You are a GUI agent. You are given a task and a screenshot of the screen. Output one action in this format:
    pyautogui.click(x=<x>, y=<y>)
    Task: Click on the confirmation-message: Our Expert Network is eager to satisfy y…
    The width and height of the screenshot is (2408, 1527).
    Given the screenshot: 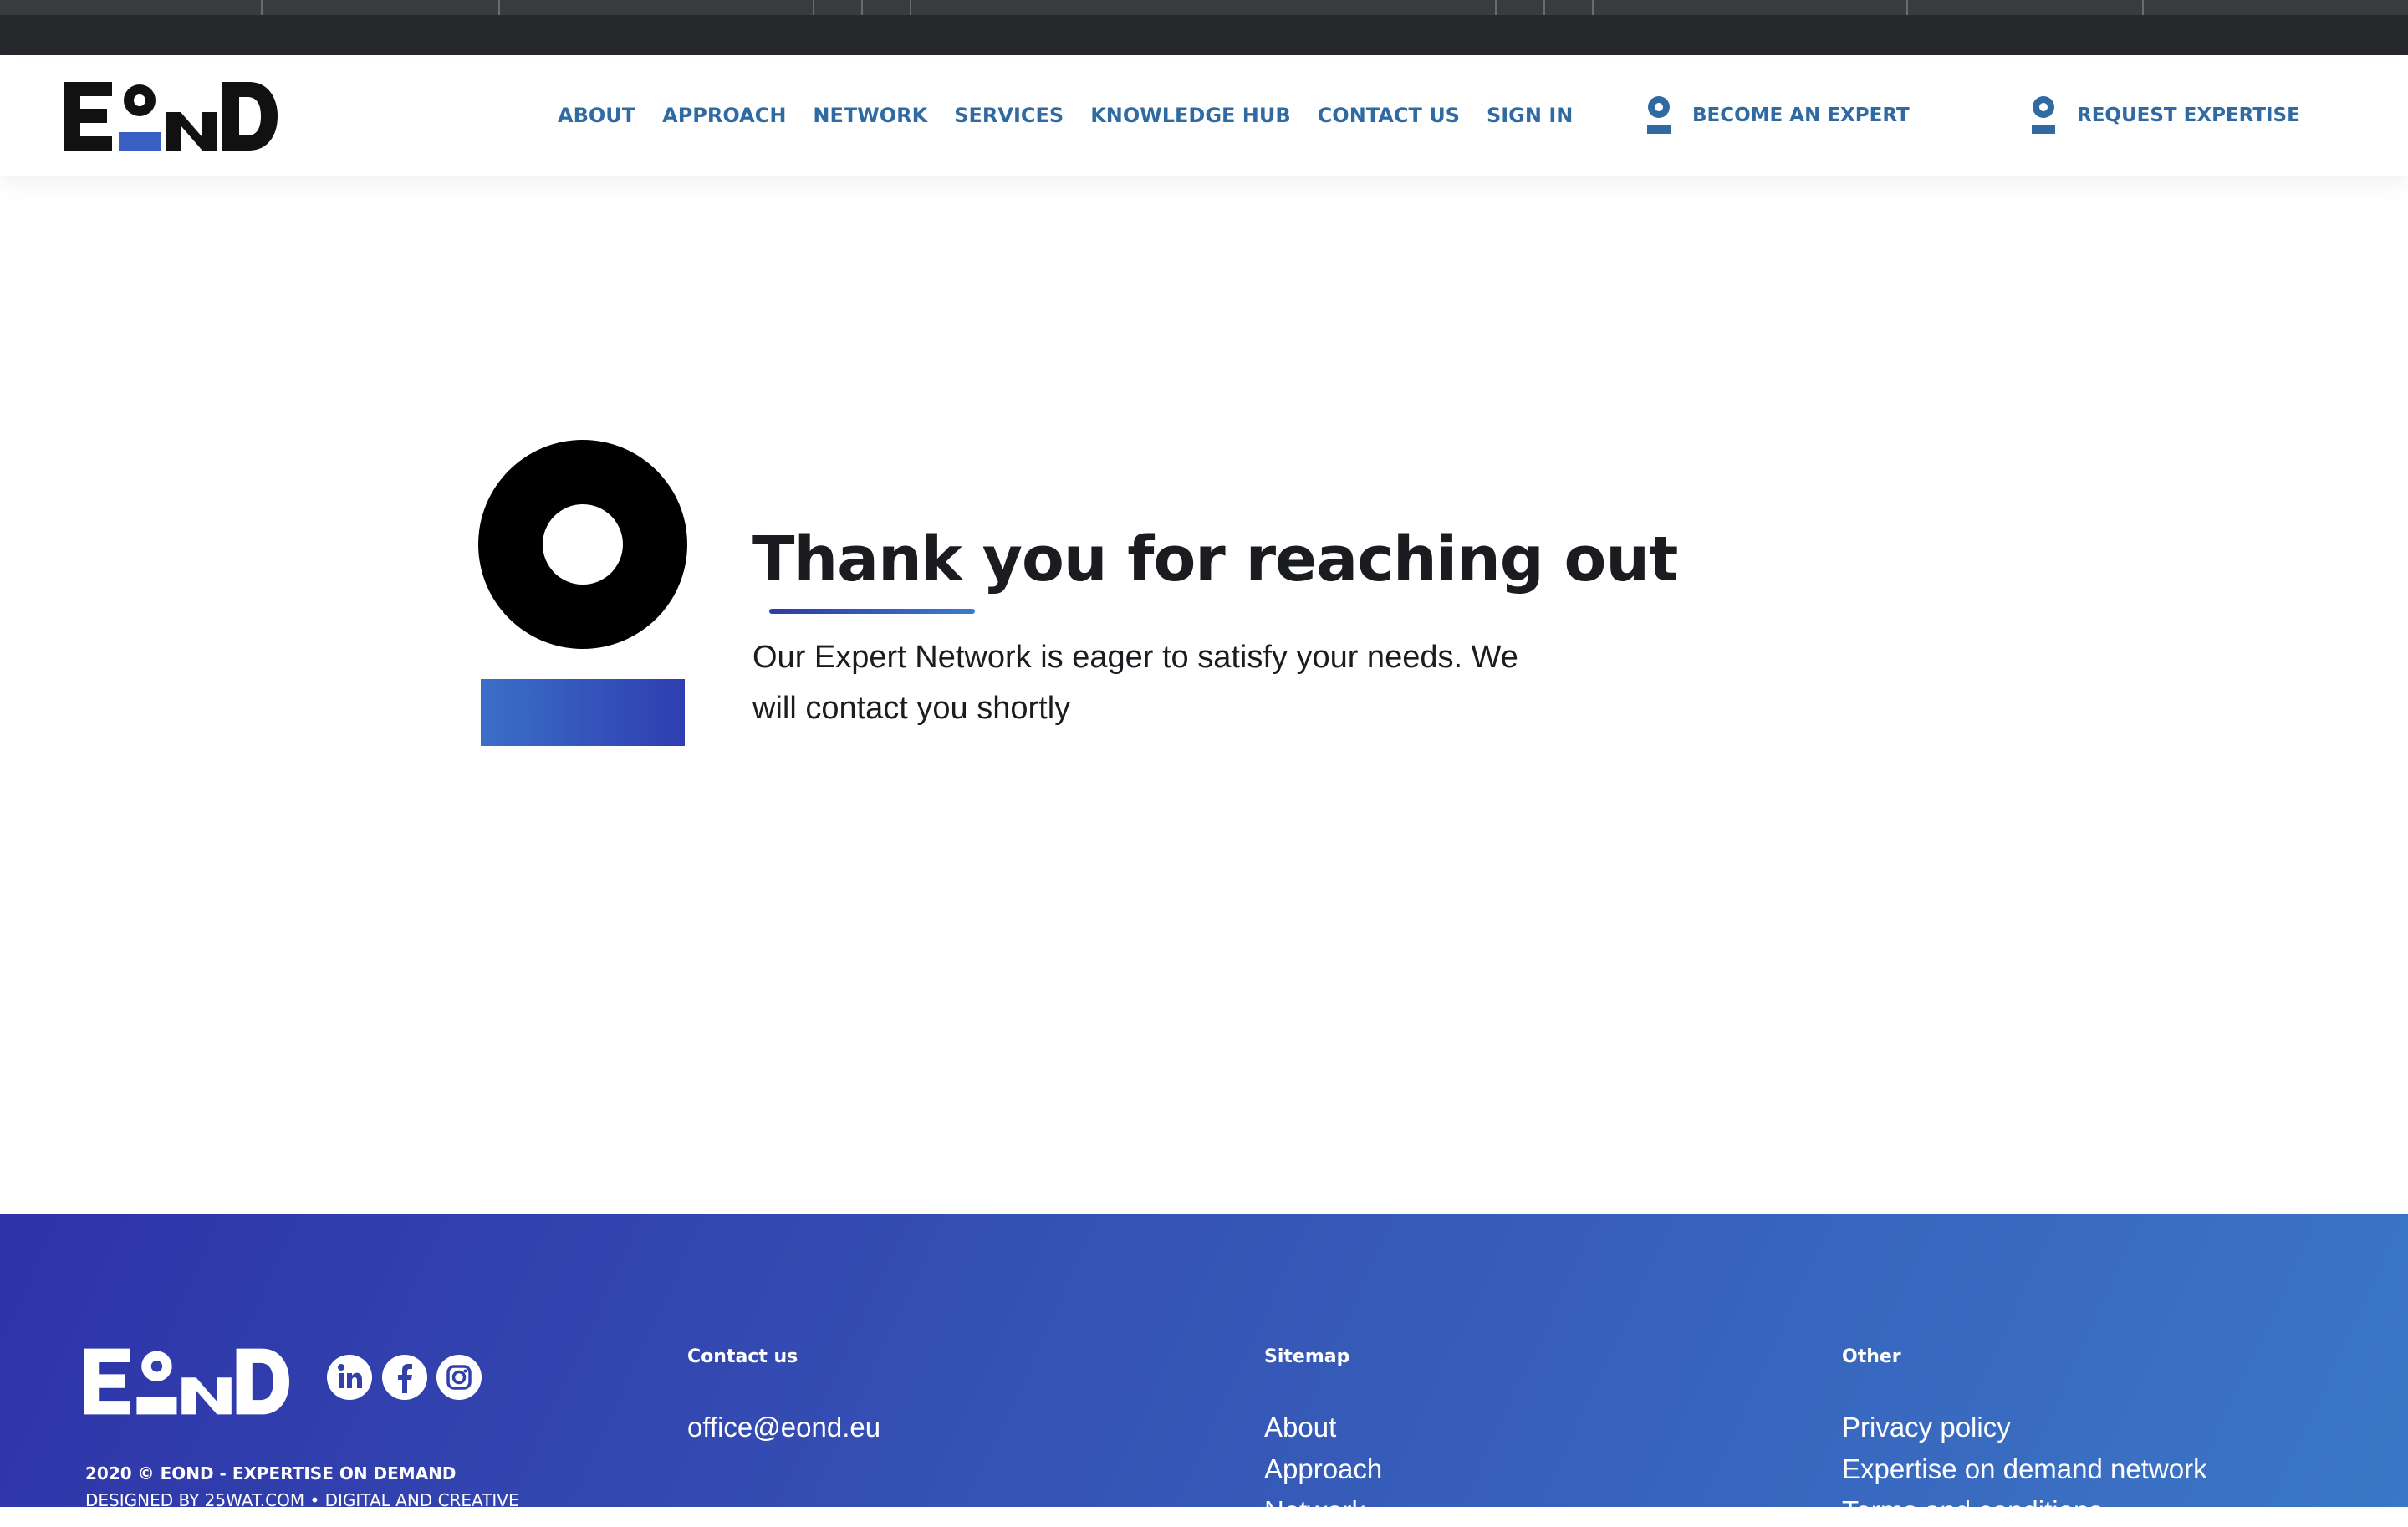 What is the action you would take?
    pyautogui.click(x=1135, y=683)
    